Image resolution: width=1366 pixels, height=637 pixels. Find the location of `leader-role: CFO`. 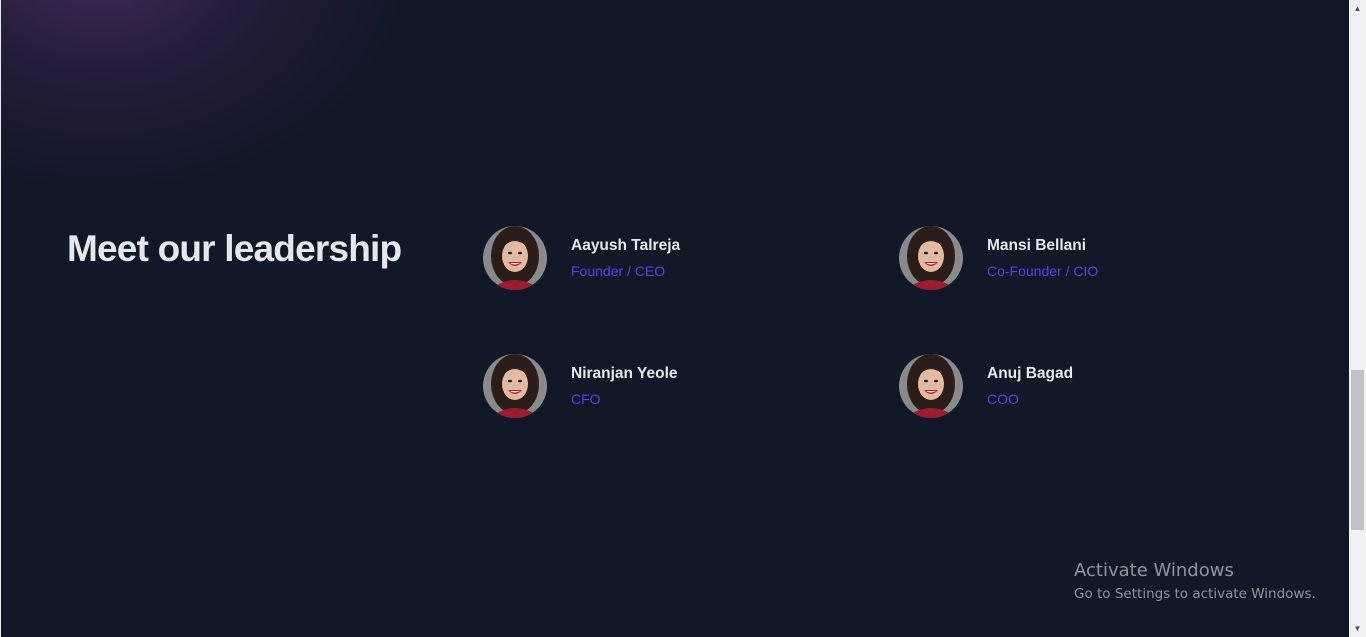

leader-role: CFO is located at coordinates (586, 399).